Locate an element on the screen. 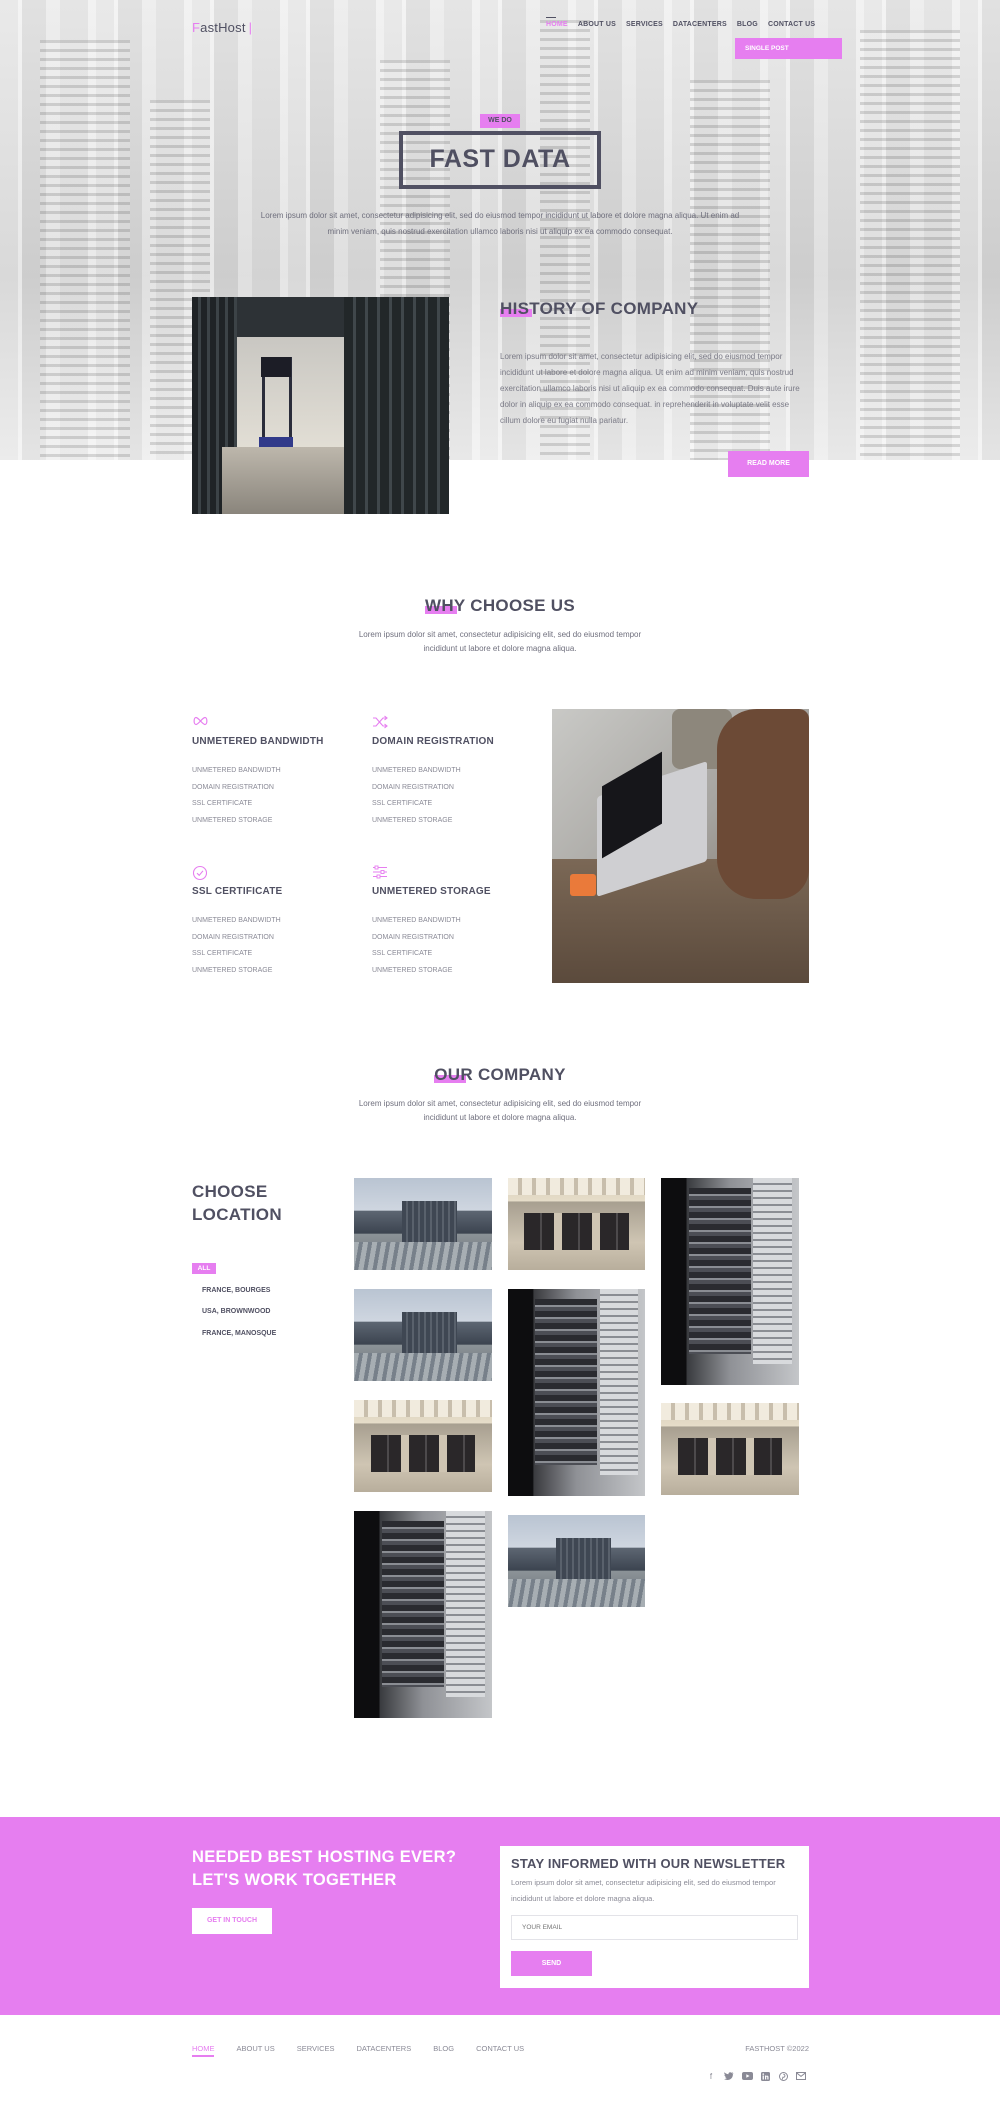  nav-contact: CONTACT US is located at coordinates (791, 24).